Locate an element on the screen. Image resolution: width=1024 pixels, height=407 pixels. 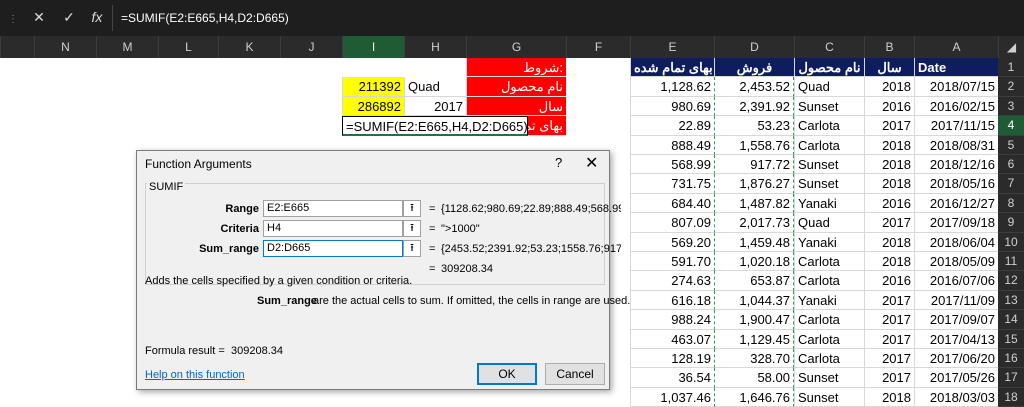
table-cell: 2017/09/07 is located at coordinates (956, 320).